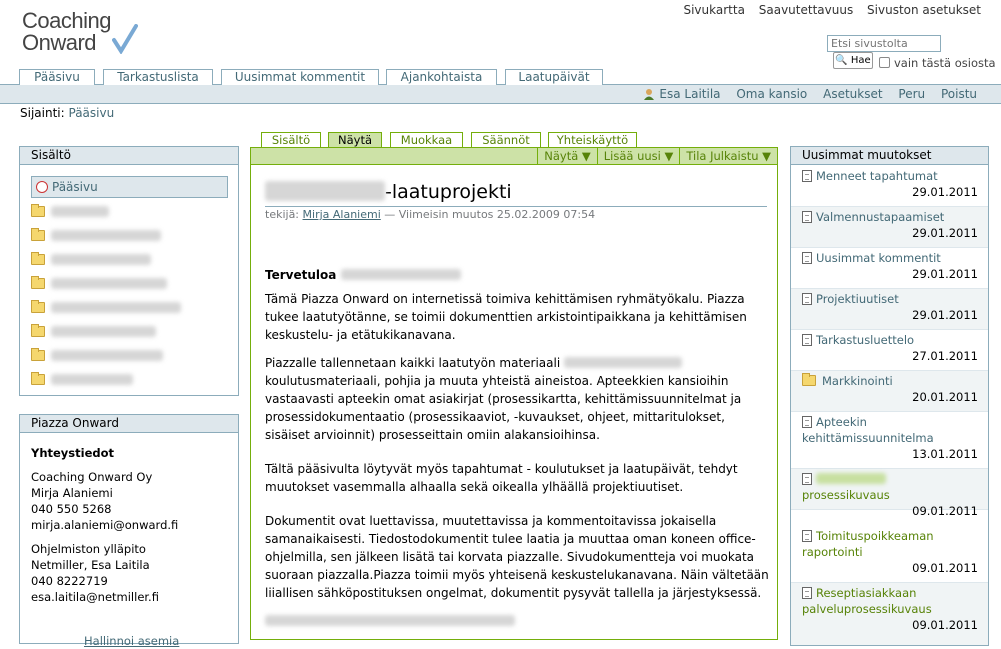 Image resolution: width=1001 pixels, height=649 pixels. What do you see at coordinates (129, 424) in the screenshot?
I see `contact-title: Piazza Onward` at bounding box center [129, 424].